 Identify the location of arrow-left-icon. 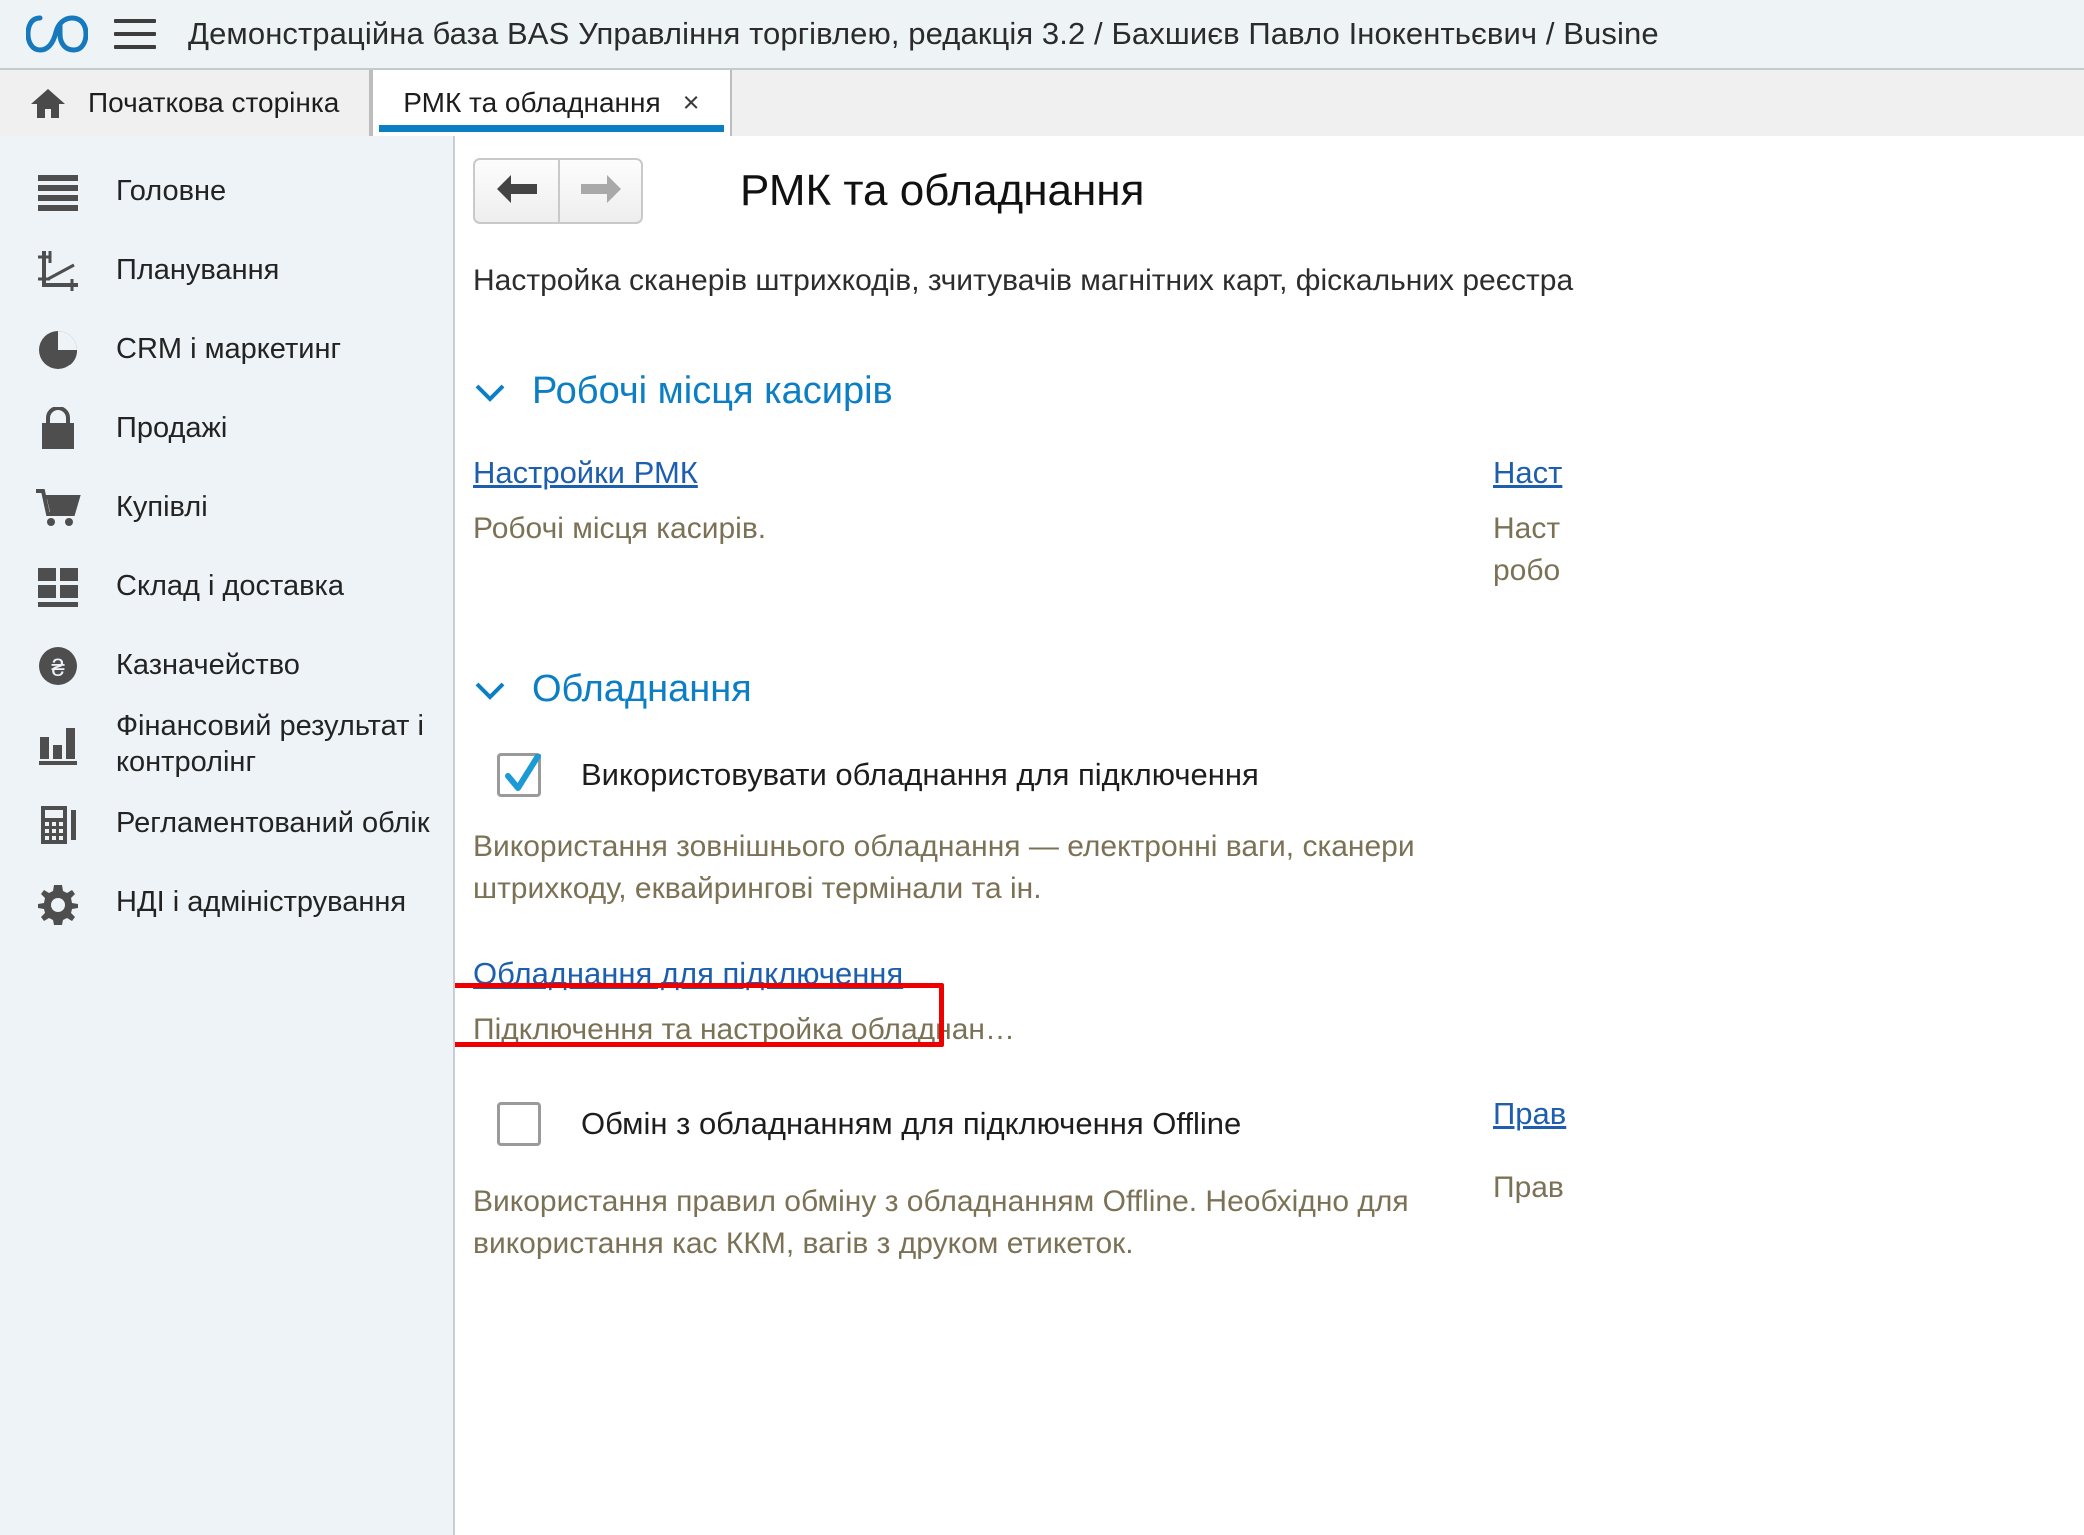
(517, 191).